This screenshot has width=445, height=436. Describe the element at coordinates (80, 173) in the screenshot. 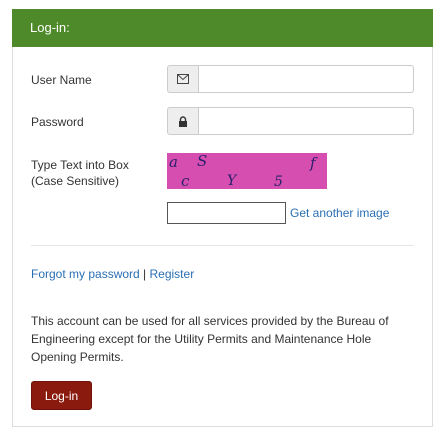

I see `captcha-label: Type Text into Box (Case Sensitive)` at that location.